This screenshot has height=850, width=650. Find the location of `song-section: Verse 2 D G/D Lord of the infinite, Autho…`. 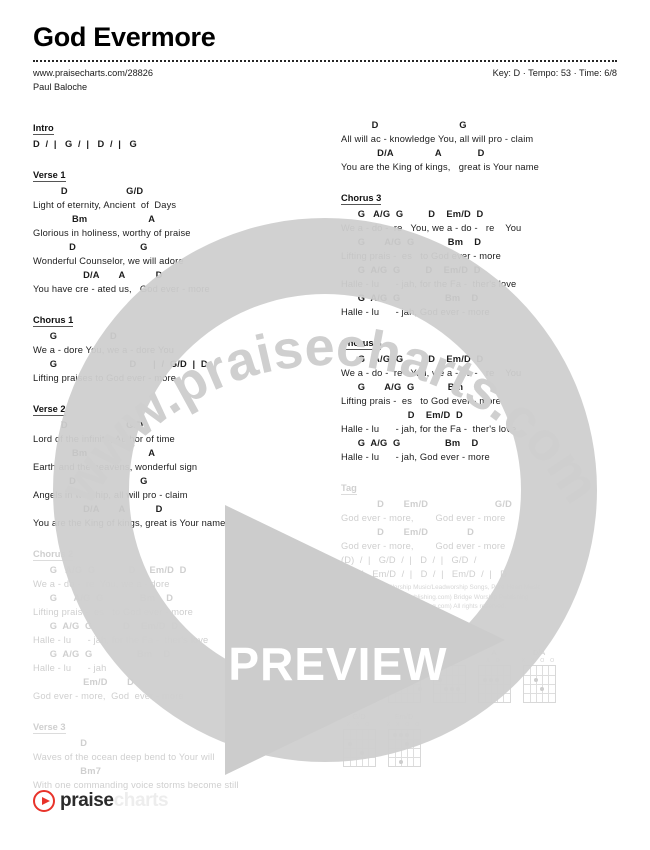

song-section: Verse 2 D G/D Lord of the infinite, Autho… is located at coordinates (178, 464).